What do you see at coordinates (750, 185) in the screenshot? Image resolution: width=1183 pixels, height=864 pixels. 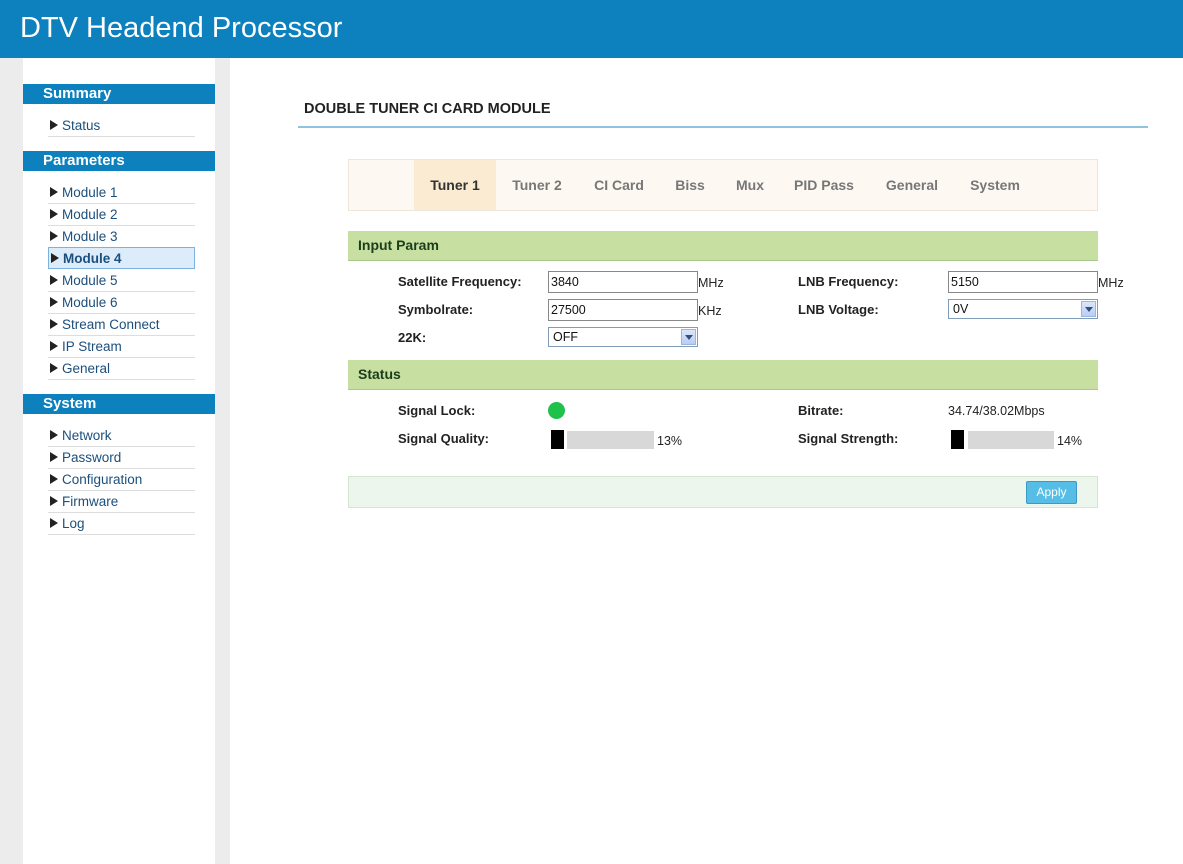 I see `tab-mux: Mux` at bounding box center [750, 185].